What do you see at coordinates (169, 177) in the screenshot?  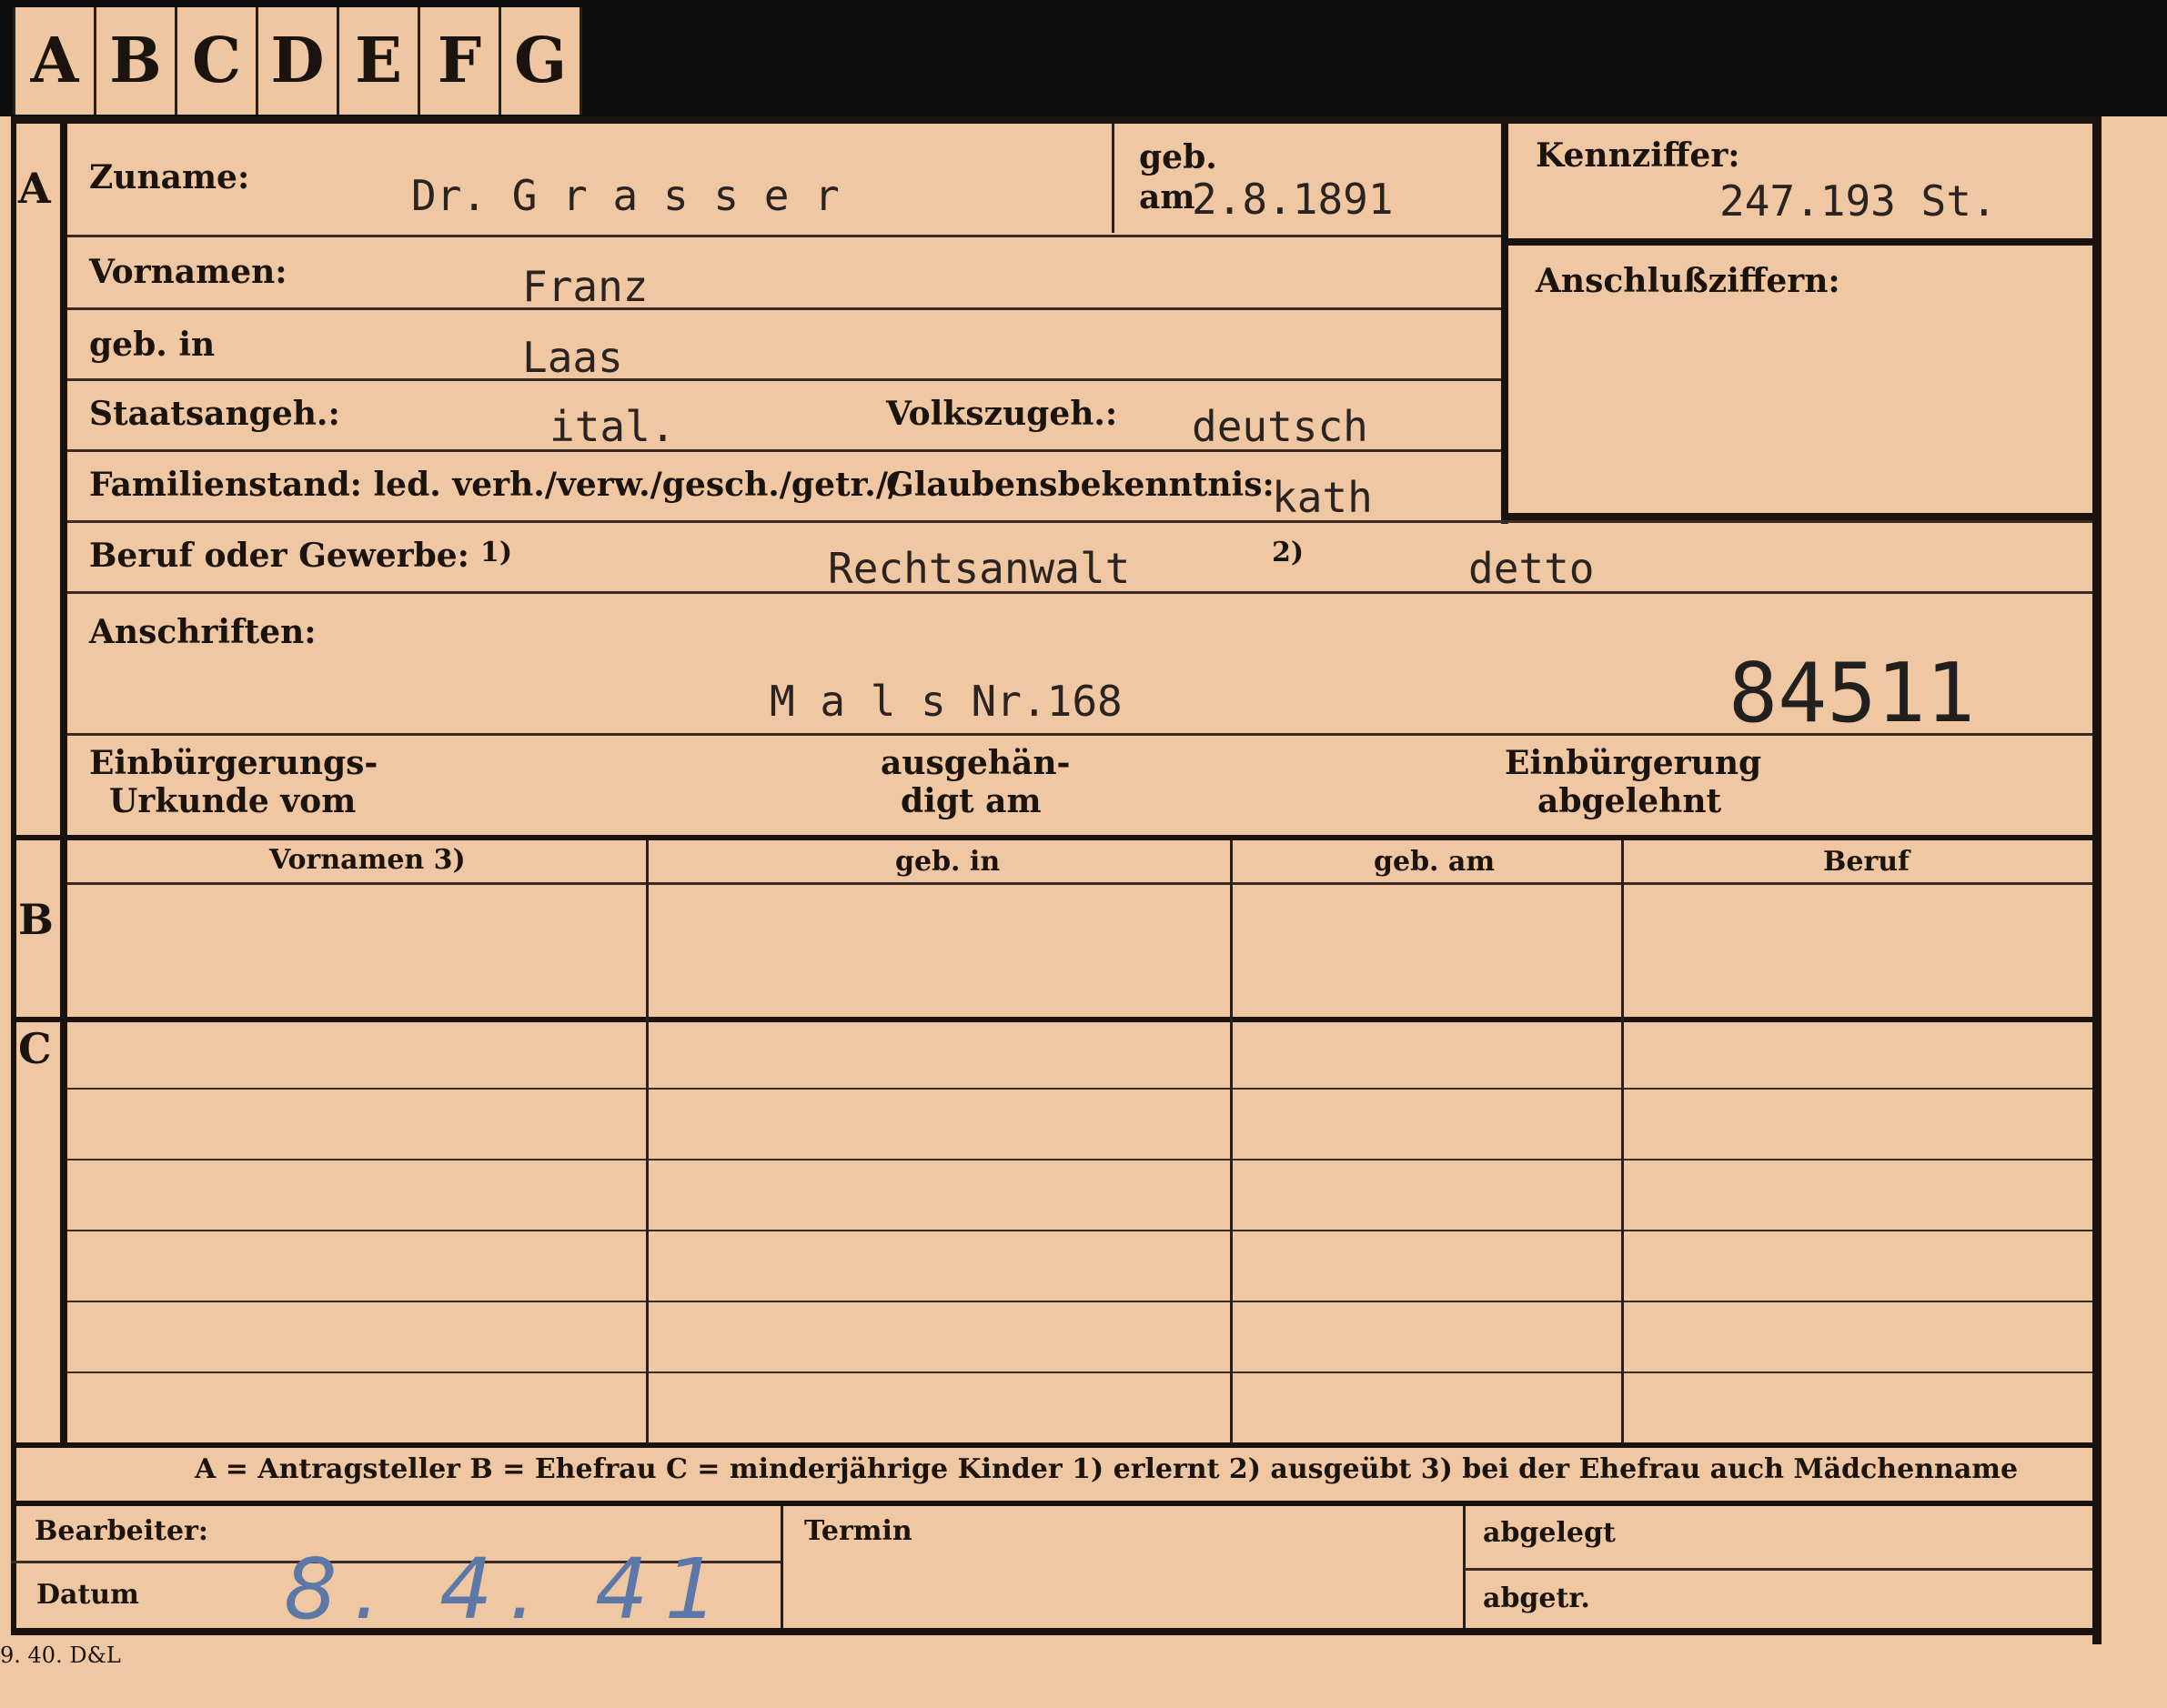 I see `zuname-label: Zuname:` at bounding box center [169, 177].